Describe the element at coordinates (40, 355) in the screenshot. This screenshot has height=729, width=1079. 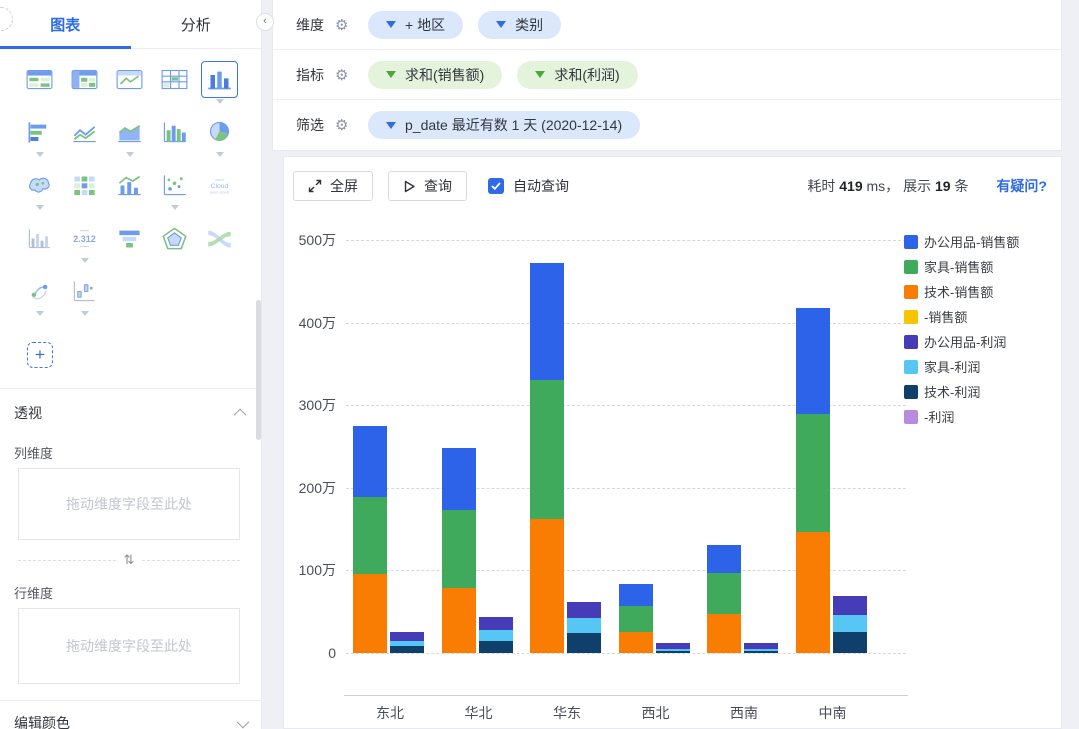
I see `add-chart-type-button: +` at that location.